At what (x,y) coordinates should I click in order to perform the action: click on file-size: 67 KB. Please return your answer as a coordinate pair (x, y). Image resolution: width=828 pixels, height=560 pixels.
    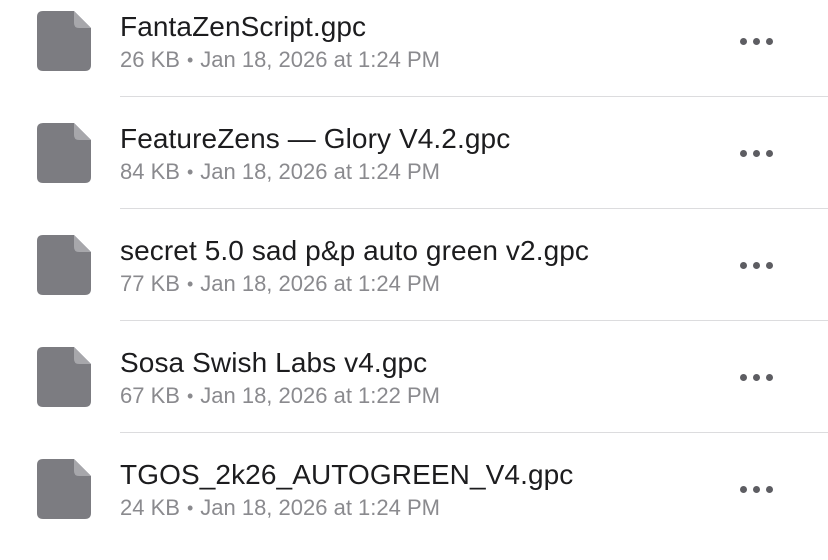
    Looking at the image, I should click on (150, 395).